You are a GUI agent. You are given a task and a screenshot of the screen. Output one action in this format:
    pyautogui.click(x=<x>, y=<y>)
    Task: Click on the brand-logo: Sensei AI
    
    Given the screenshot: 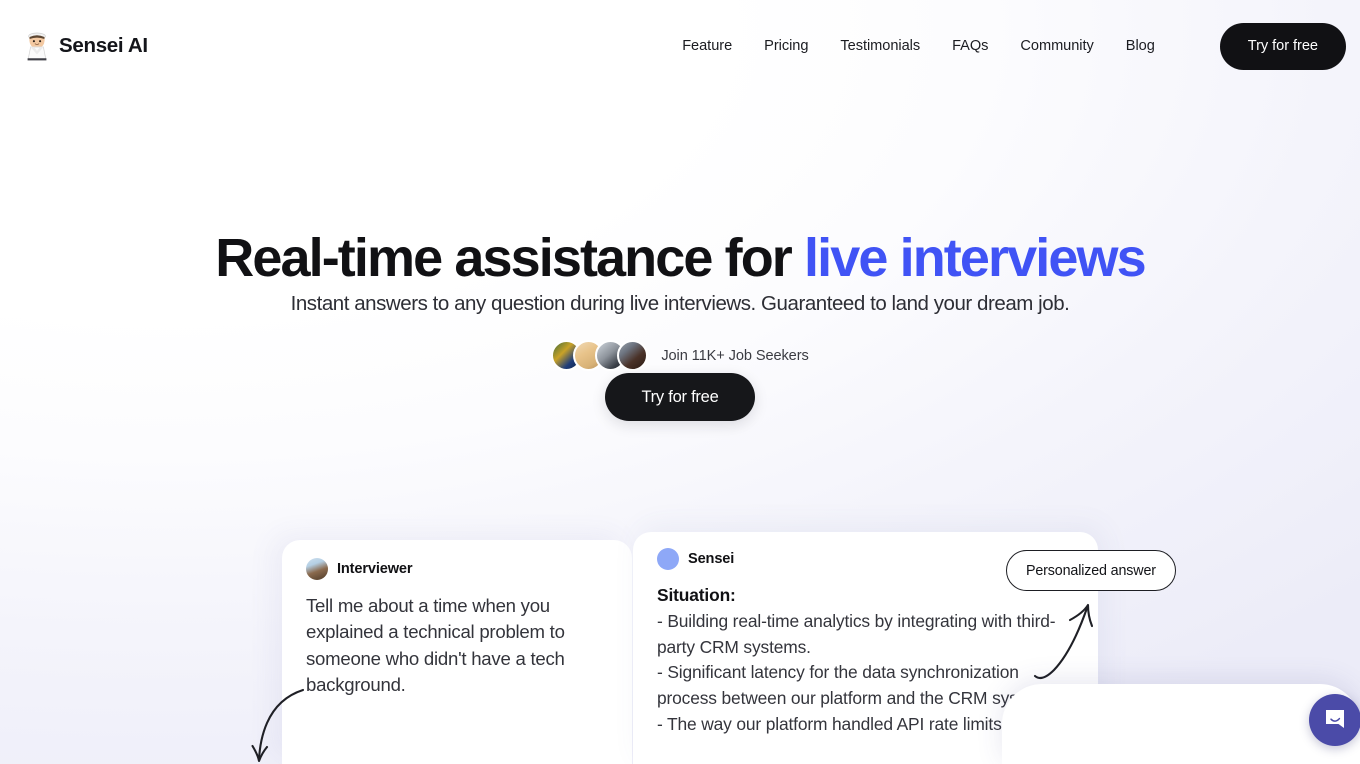 What is the action you would take?
    pyautogui.click(x=86, y=46)
    